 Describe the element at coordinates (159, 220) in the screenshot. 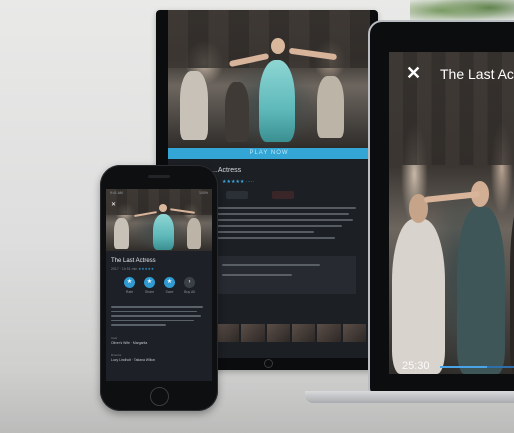

I see `phone-hero-image` at that location.